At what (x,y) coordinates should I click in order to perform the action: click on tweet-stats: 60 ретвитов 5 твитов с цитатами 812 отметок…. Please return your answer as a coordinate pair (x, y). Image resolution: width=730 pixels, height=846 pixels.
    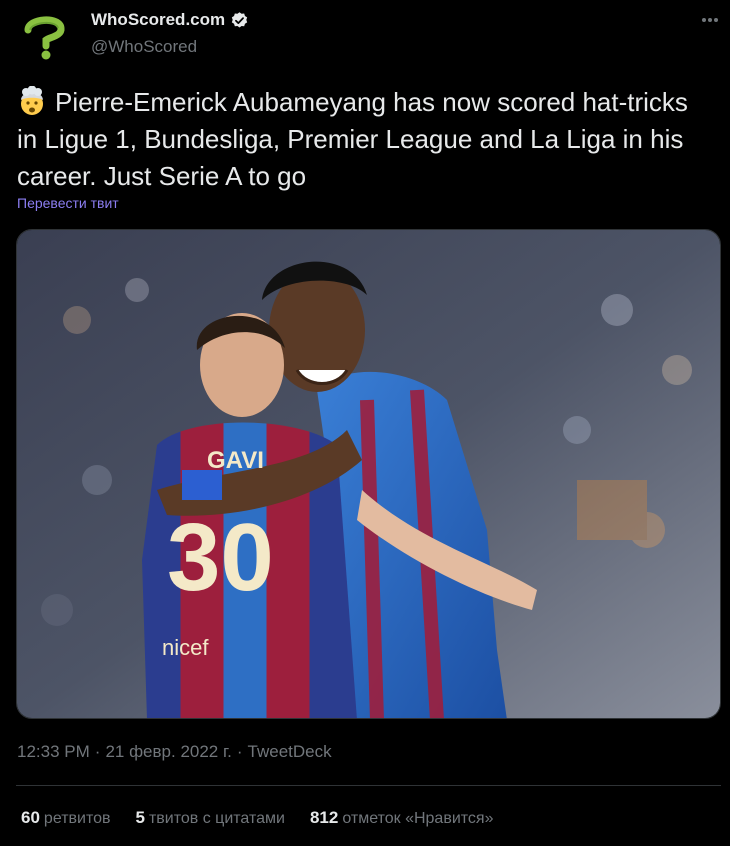
    Looking at the image, I should click on (269, 818).